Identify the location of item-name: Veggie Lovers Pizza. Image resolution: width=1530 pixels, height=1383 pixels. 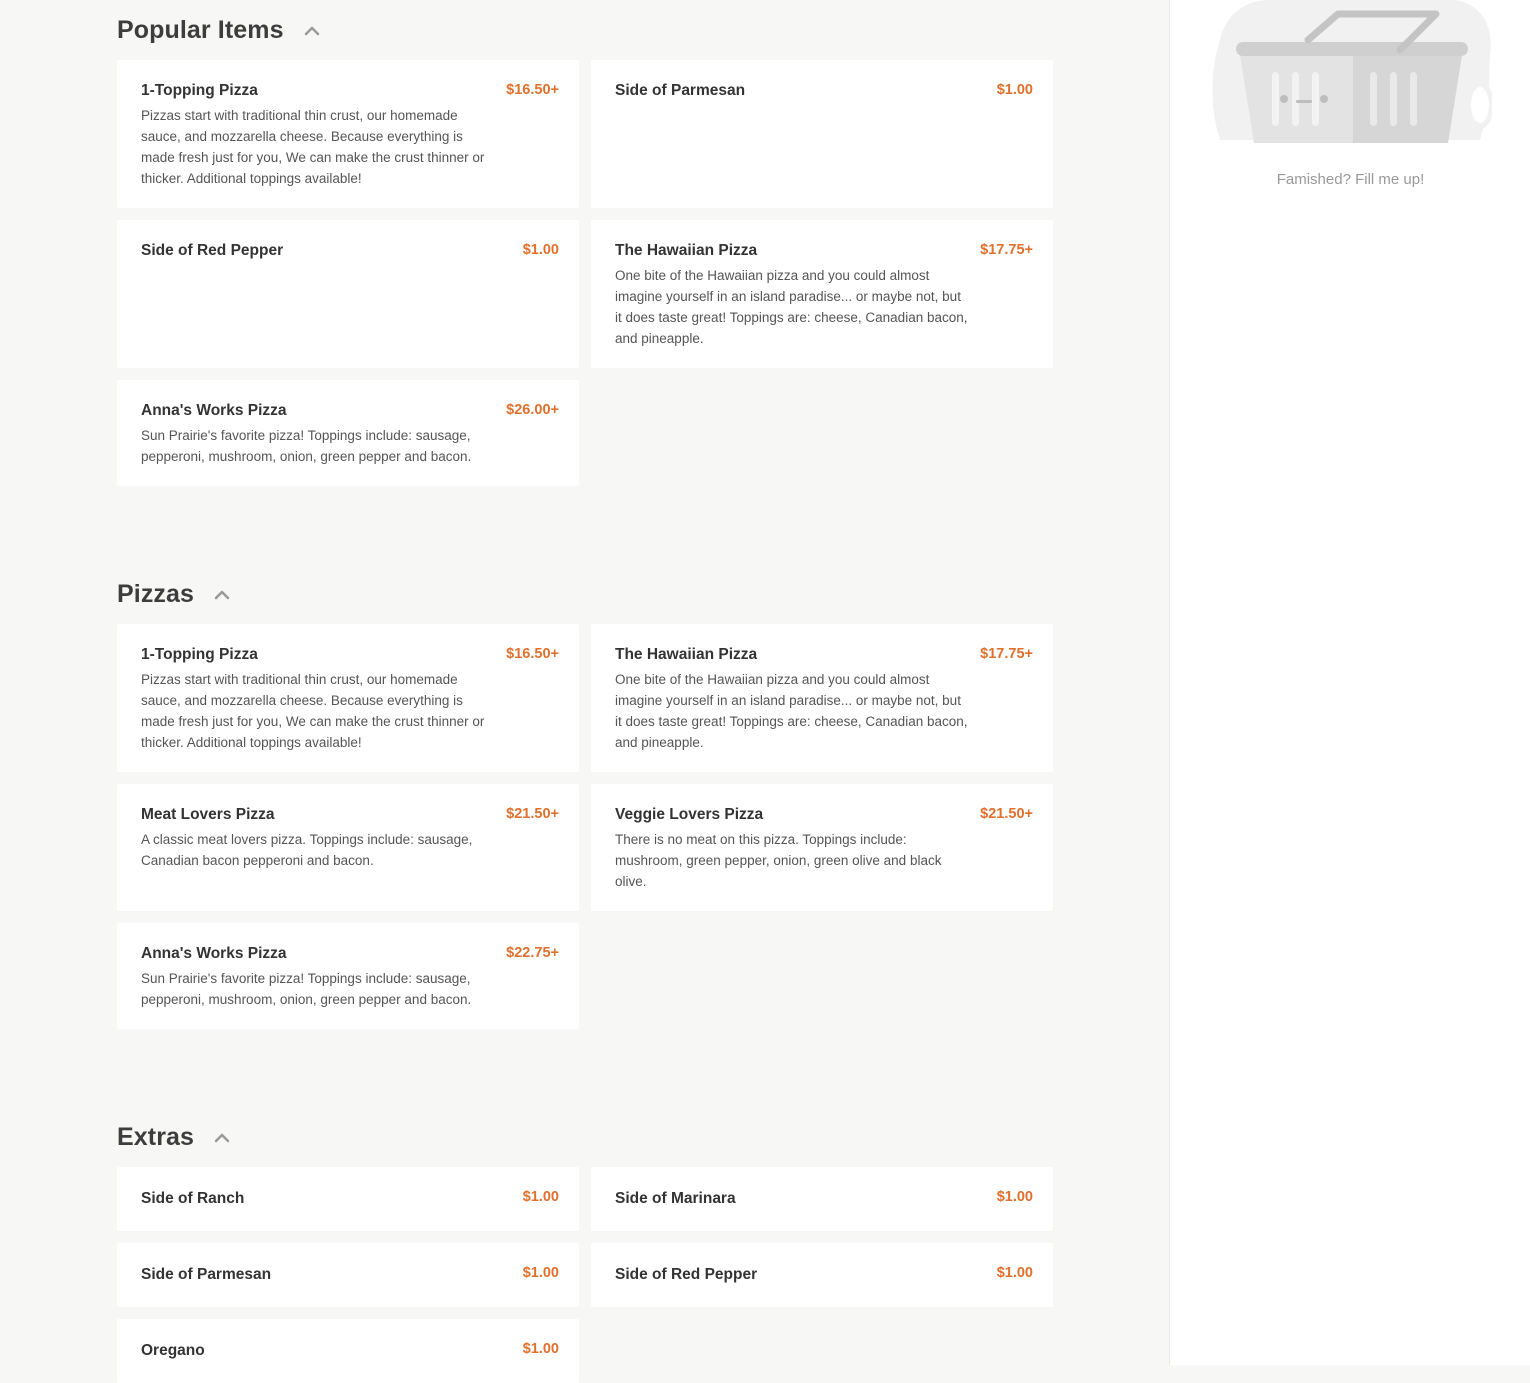
(689, 814).